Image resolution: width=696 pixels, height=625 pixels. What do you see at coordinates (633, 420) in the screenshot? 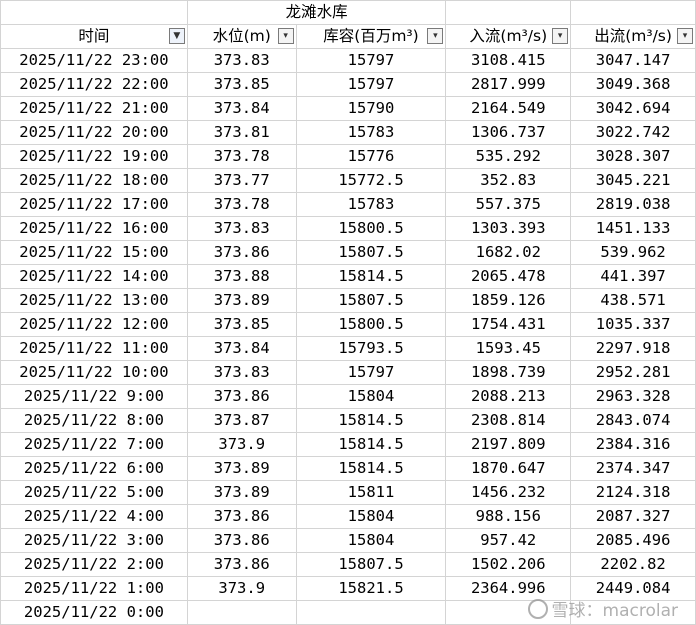
I see `outflow-cell: 2843.074` at bounding box center [633, 420].